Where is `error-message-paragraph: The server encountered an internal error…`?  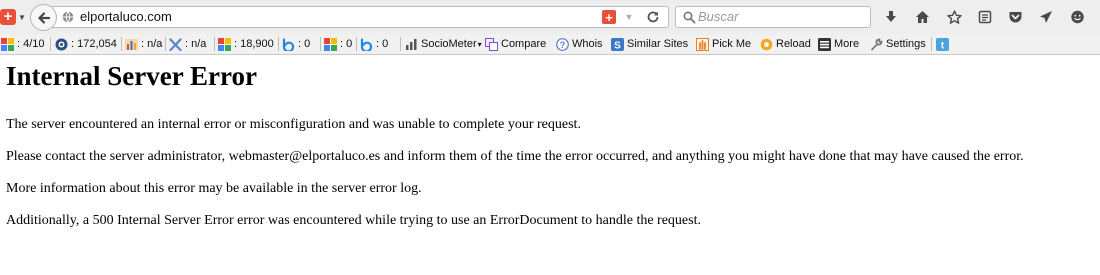
error-message-paragraph: The server encountered an internal error… is located at coordinates (293, 124).